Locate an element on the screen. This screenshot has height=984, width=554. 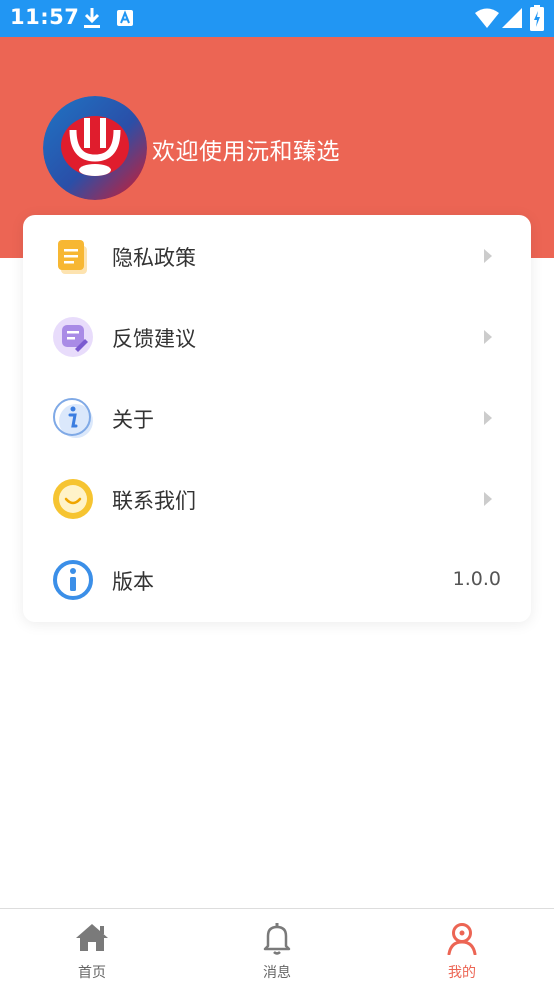
bell-icon is located at coordinates (277, 939).